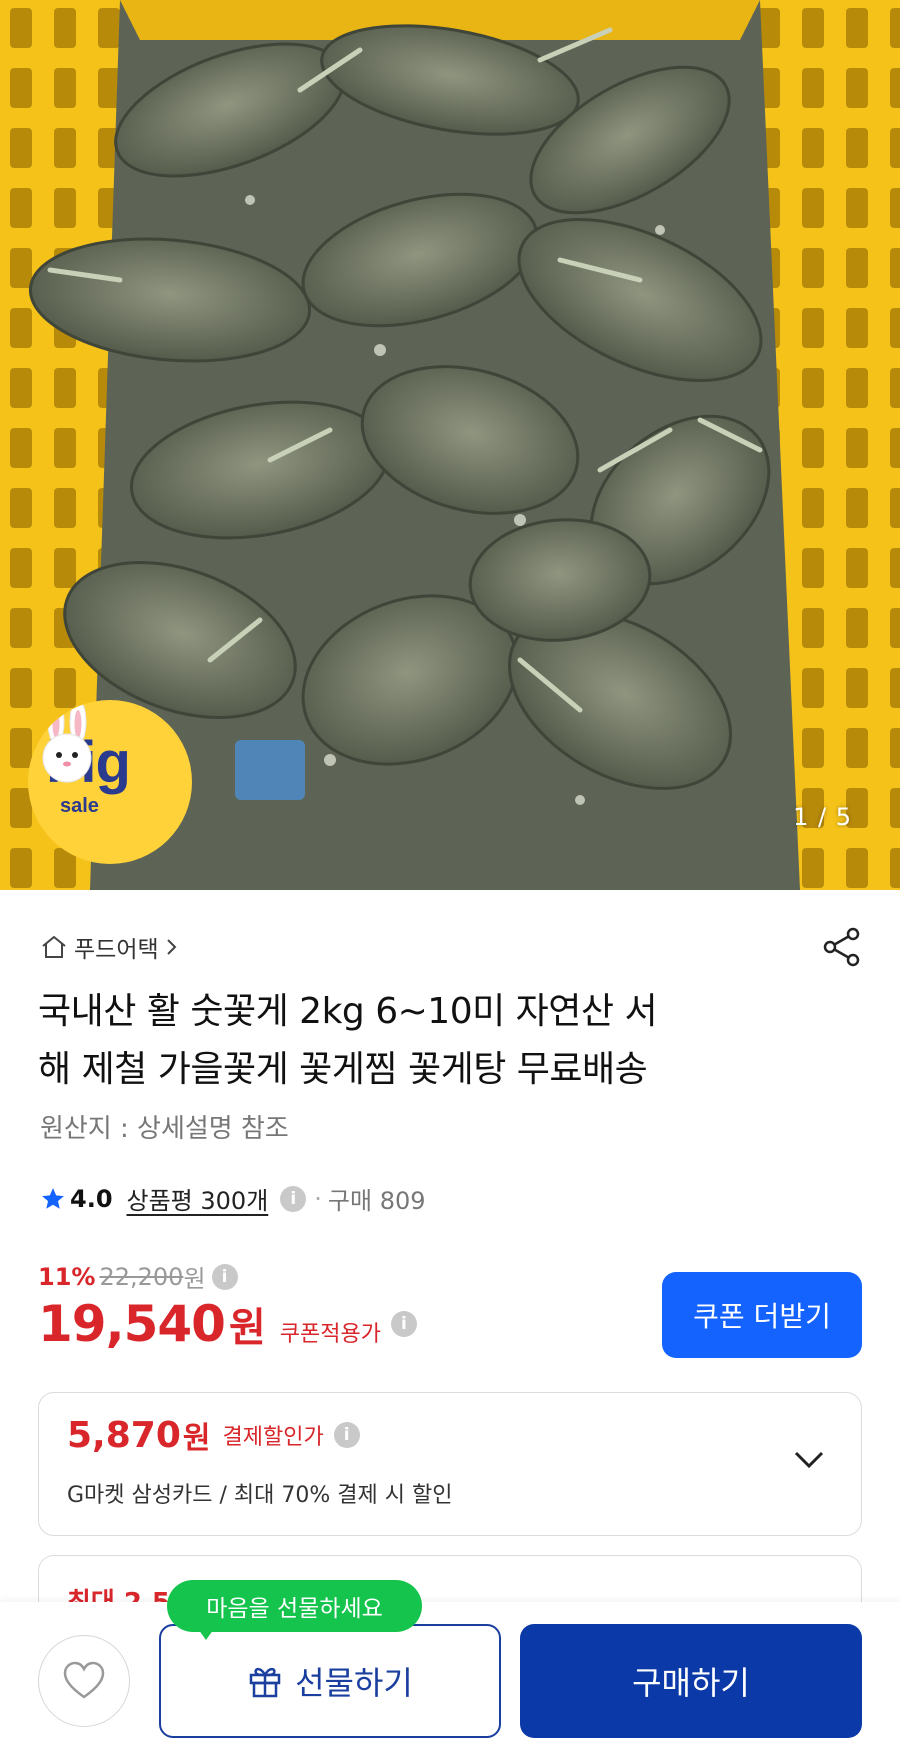  Describe the element at coordinates (213, 1435) in the screenshot. I see `payment-discount-amount-row: 5,870 원 결제할인가 i` at that location.